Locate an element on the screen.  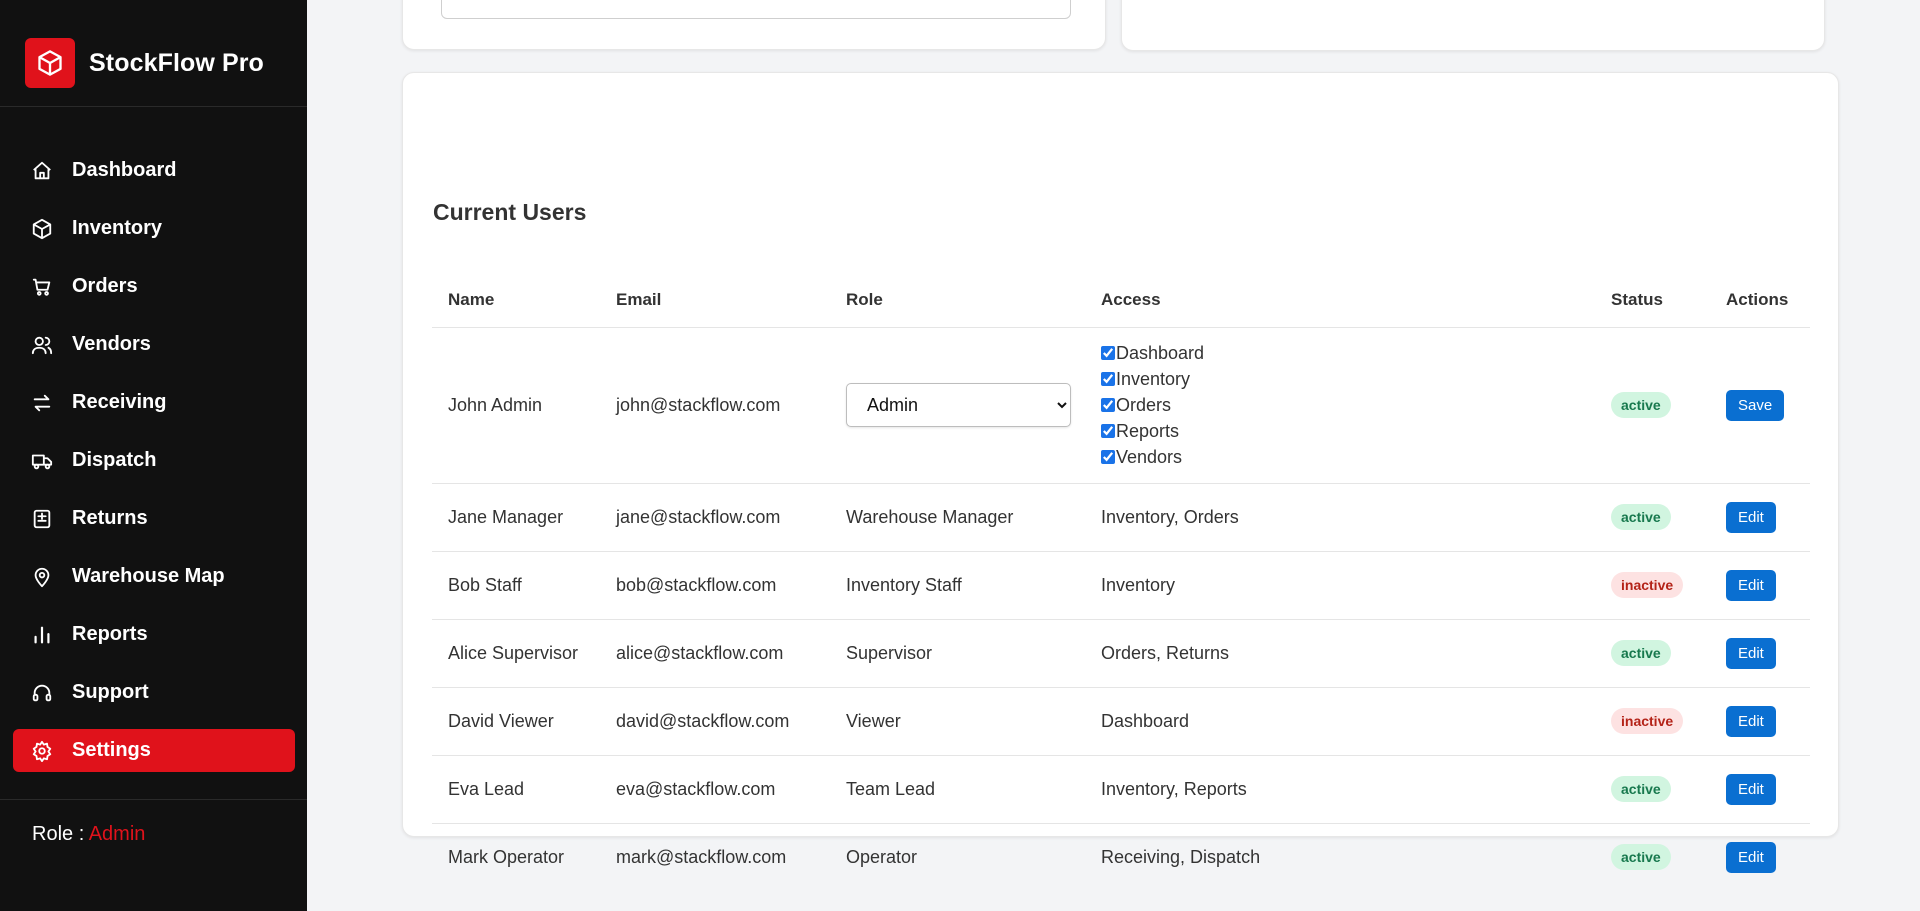
sidebar-item-receiving: Receiving is located at coordinates (154, 402).